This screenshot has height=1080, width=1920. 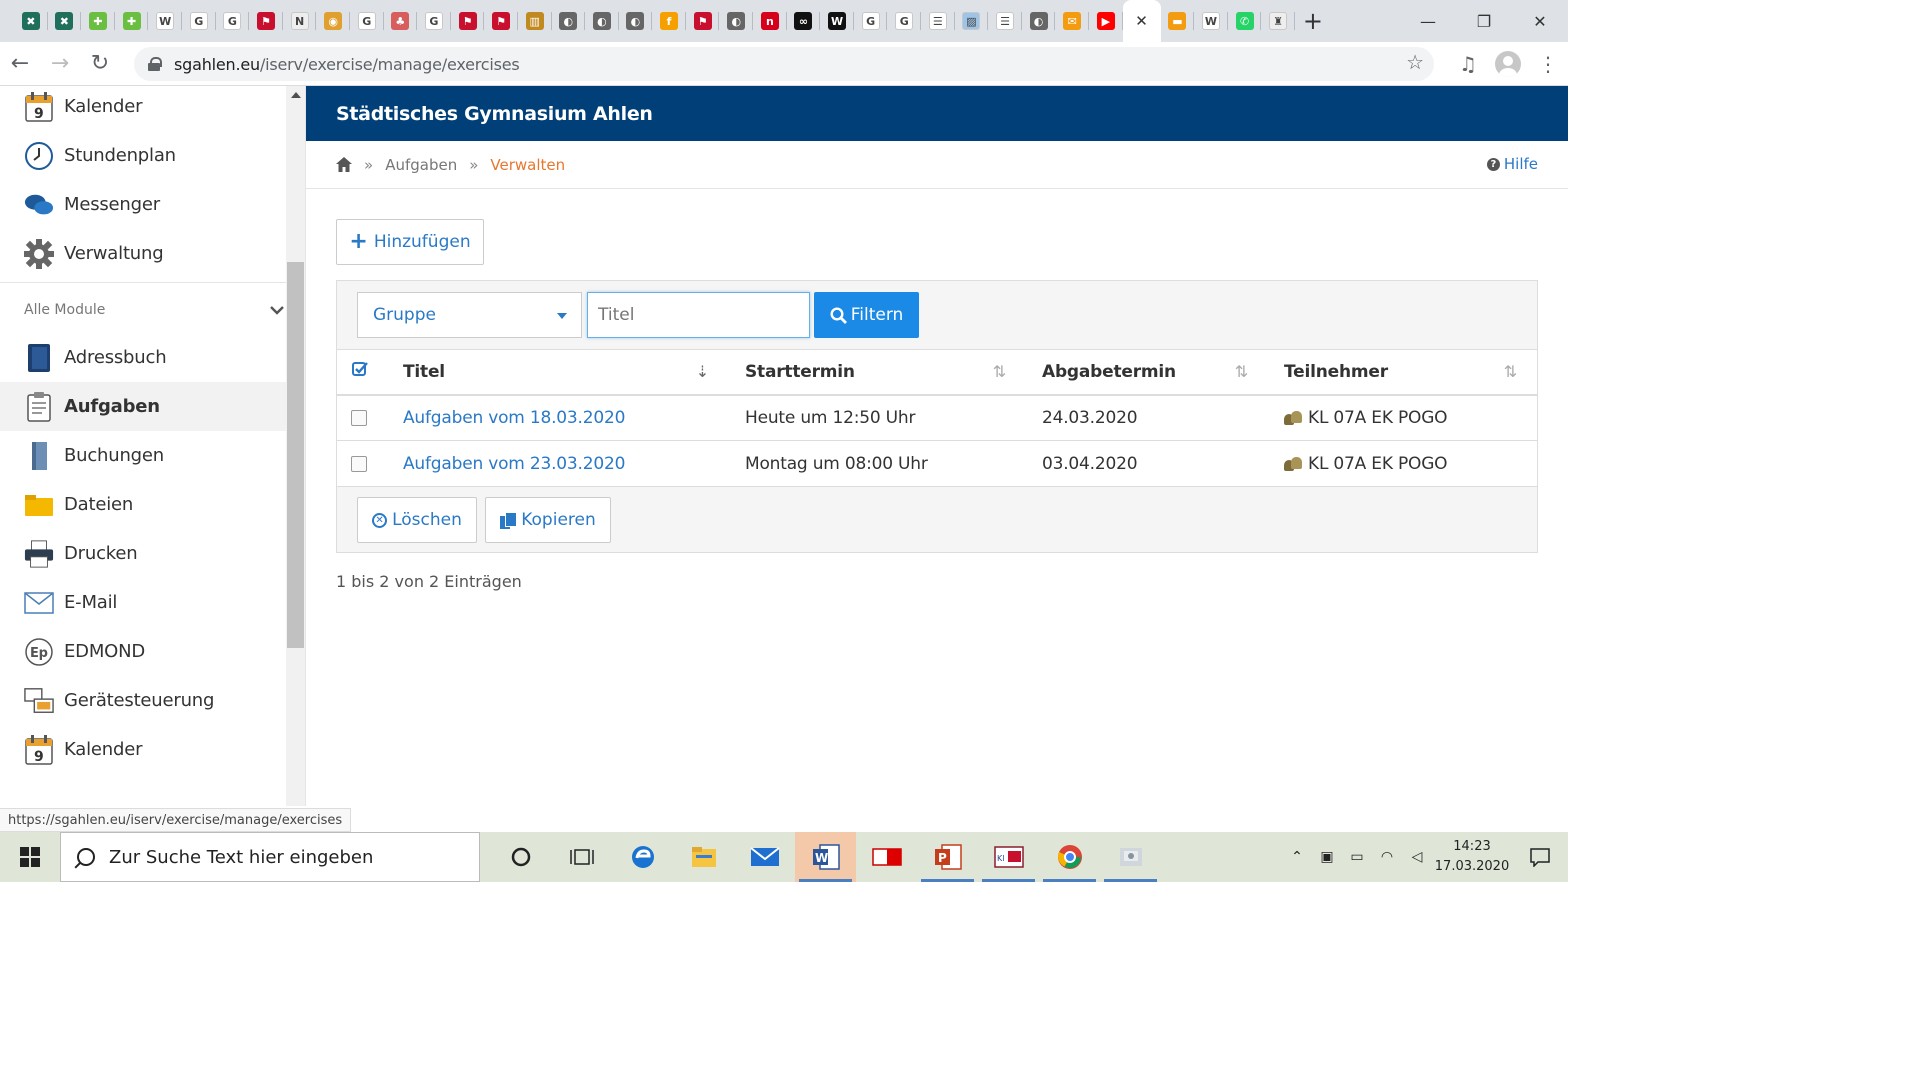 I want to click on close-icon: ✕, so click(x=1142, y=21).